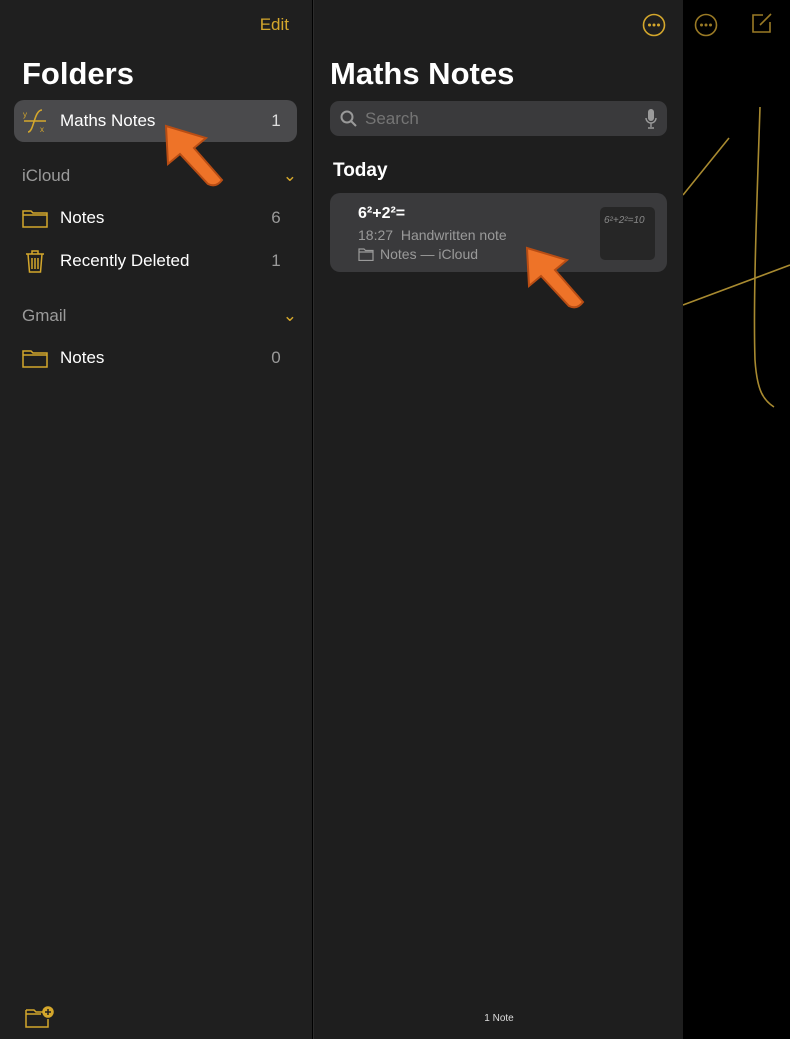  What do you see at coordinates (46, 175) in the screenshot?
I see `section-label: iCloud` at bounding box center [46, 175].